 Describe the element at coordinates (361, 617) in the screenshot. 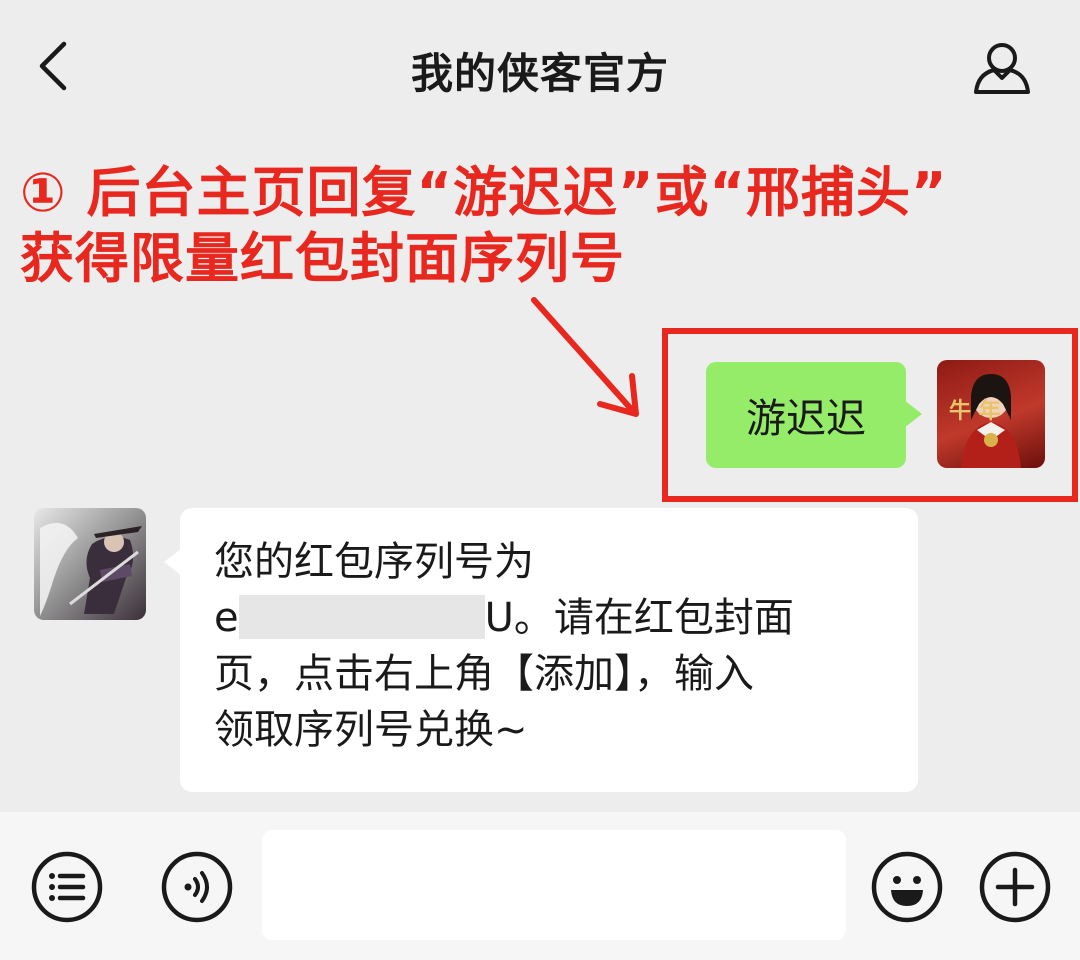

I see `redacted-code` at that location.